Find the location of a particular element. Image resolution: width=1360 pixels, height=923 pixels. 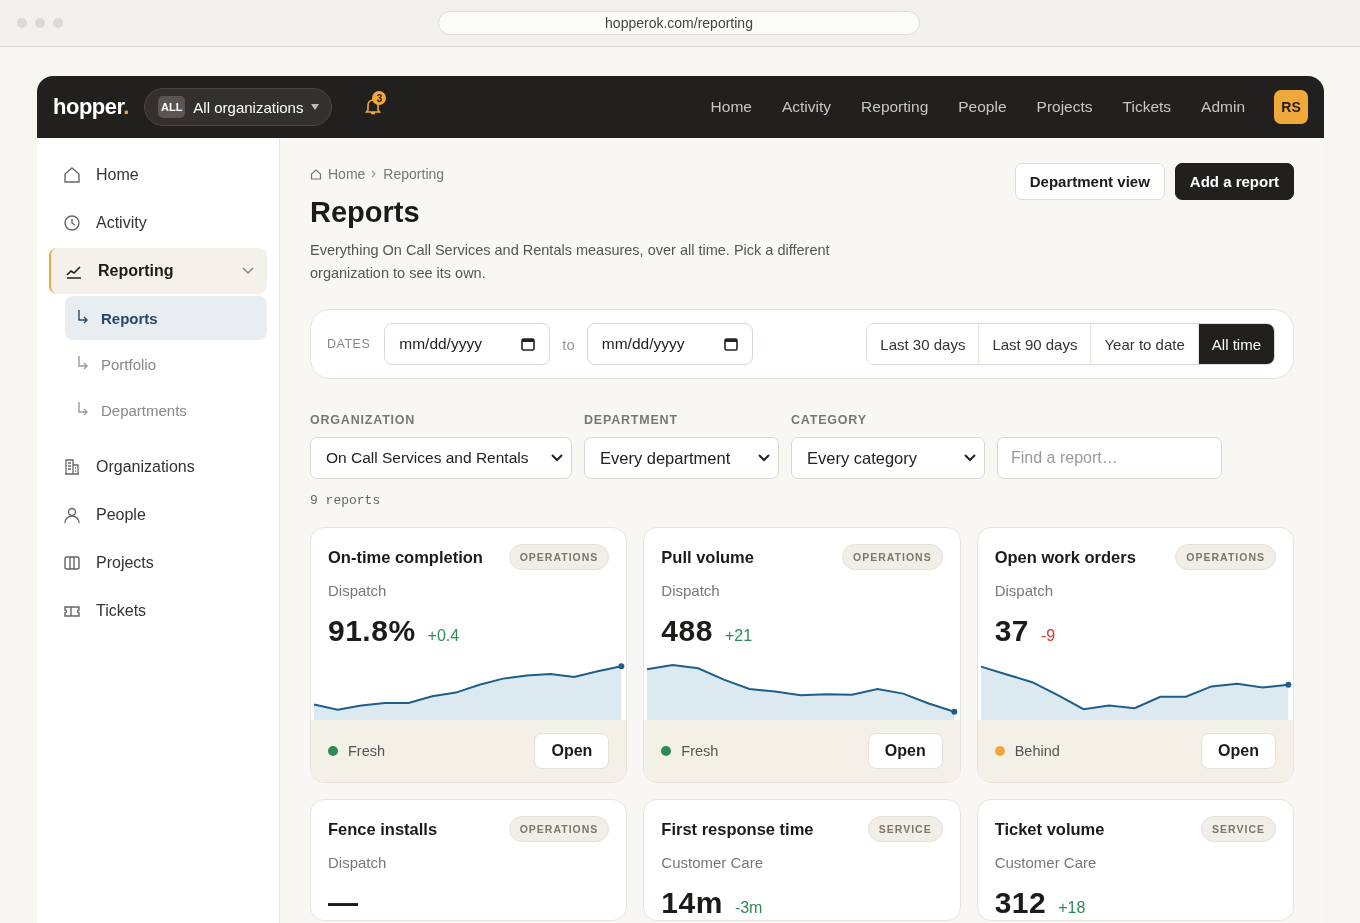

breadcrumb-link: Reporting is located at coordinates (414, 174).